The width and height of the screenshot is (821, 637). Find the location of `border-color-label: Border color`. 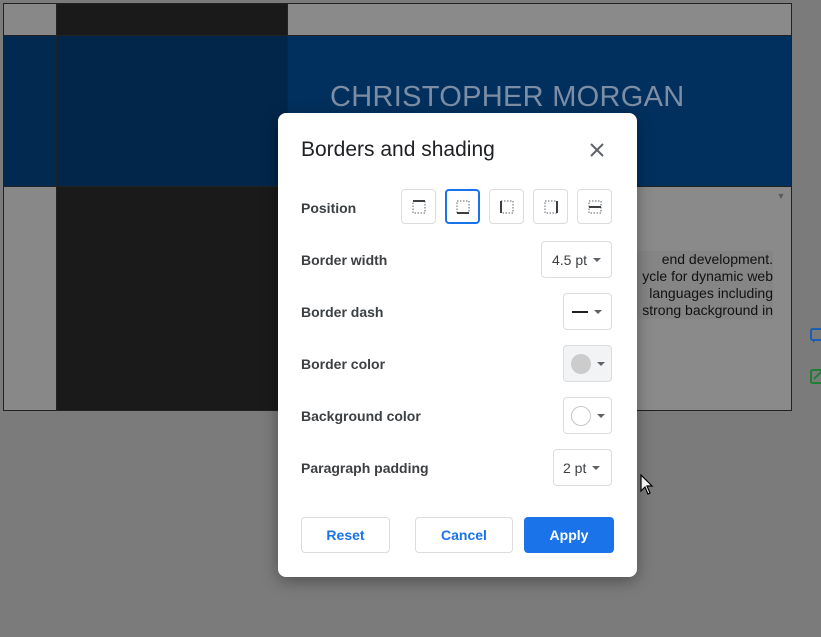

border-color-label: Border color is located at coordinates (343, 364).